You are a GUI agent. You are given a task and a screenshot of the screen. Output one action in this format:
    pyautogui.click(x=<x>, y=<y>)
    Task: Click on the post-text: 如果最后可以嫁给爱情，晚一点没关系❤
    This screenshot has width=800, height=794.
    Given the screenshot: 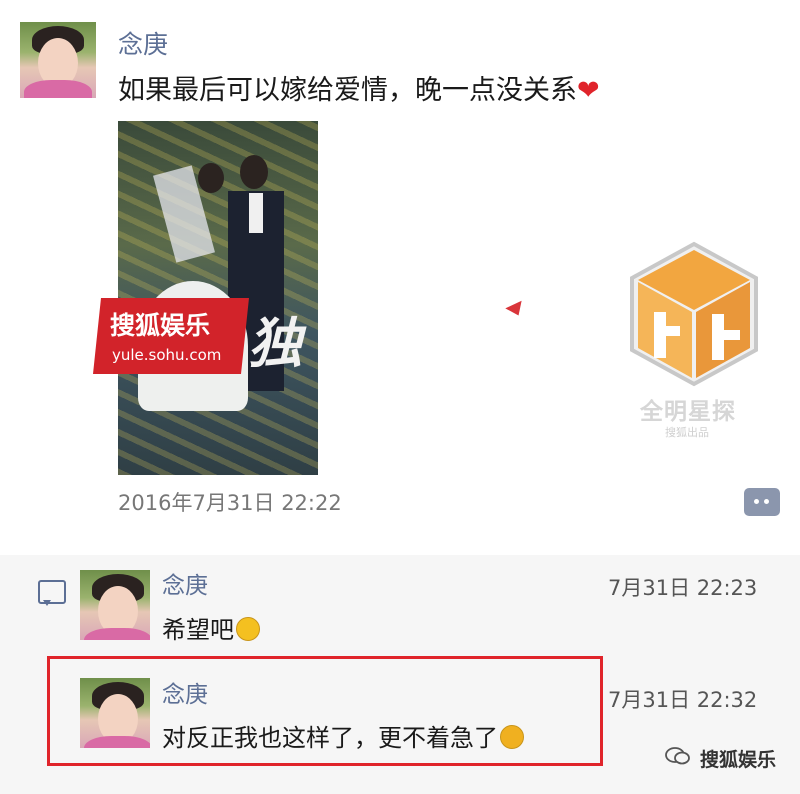 What is the action you would take?
    pyautogui.click(x=359, y=87)
    